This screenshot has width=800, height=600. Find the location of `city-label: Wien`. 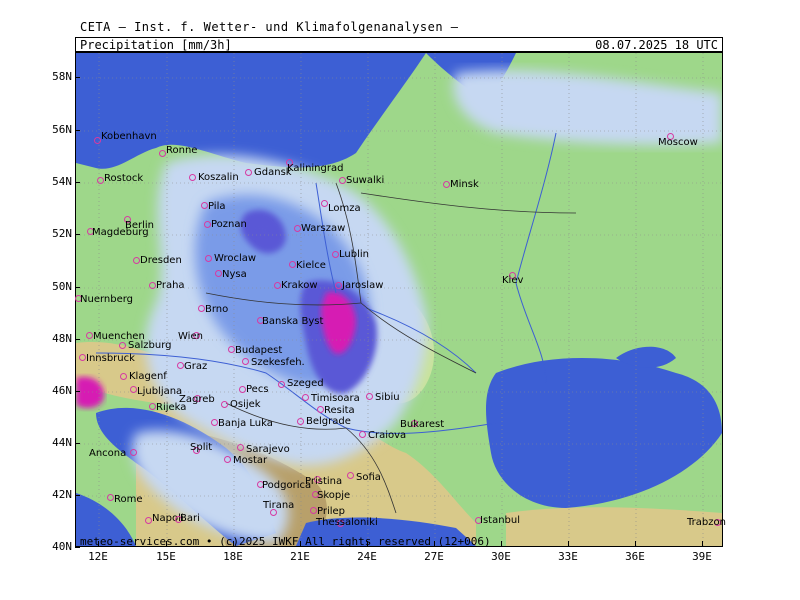

city-label: Wien is located at coordinates (190, 336).